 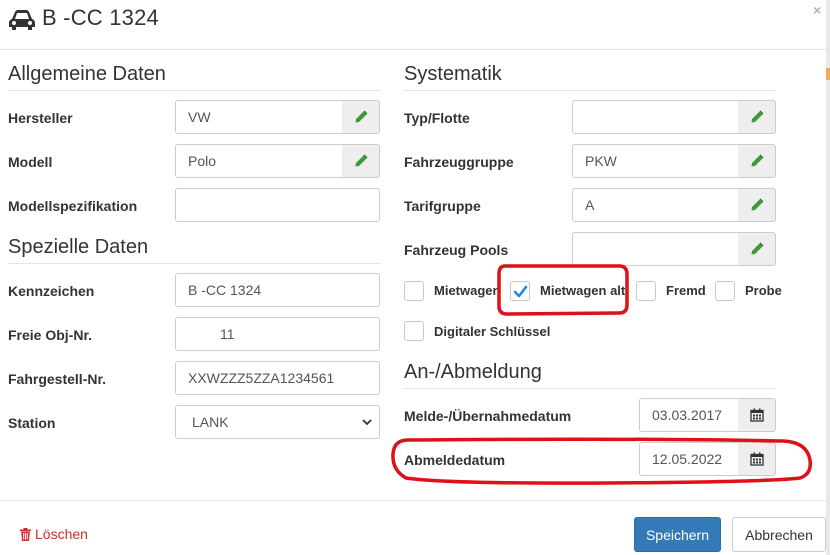 I want to click on tariff-group-field: A, so click(x=655, y=205).